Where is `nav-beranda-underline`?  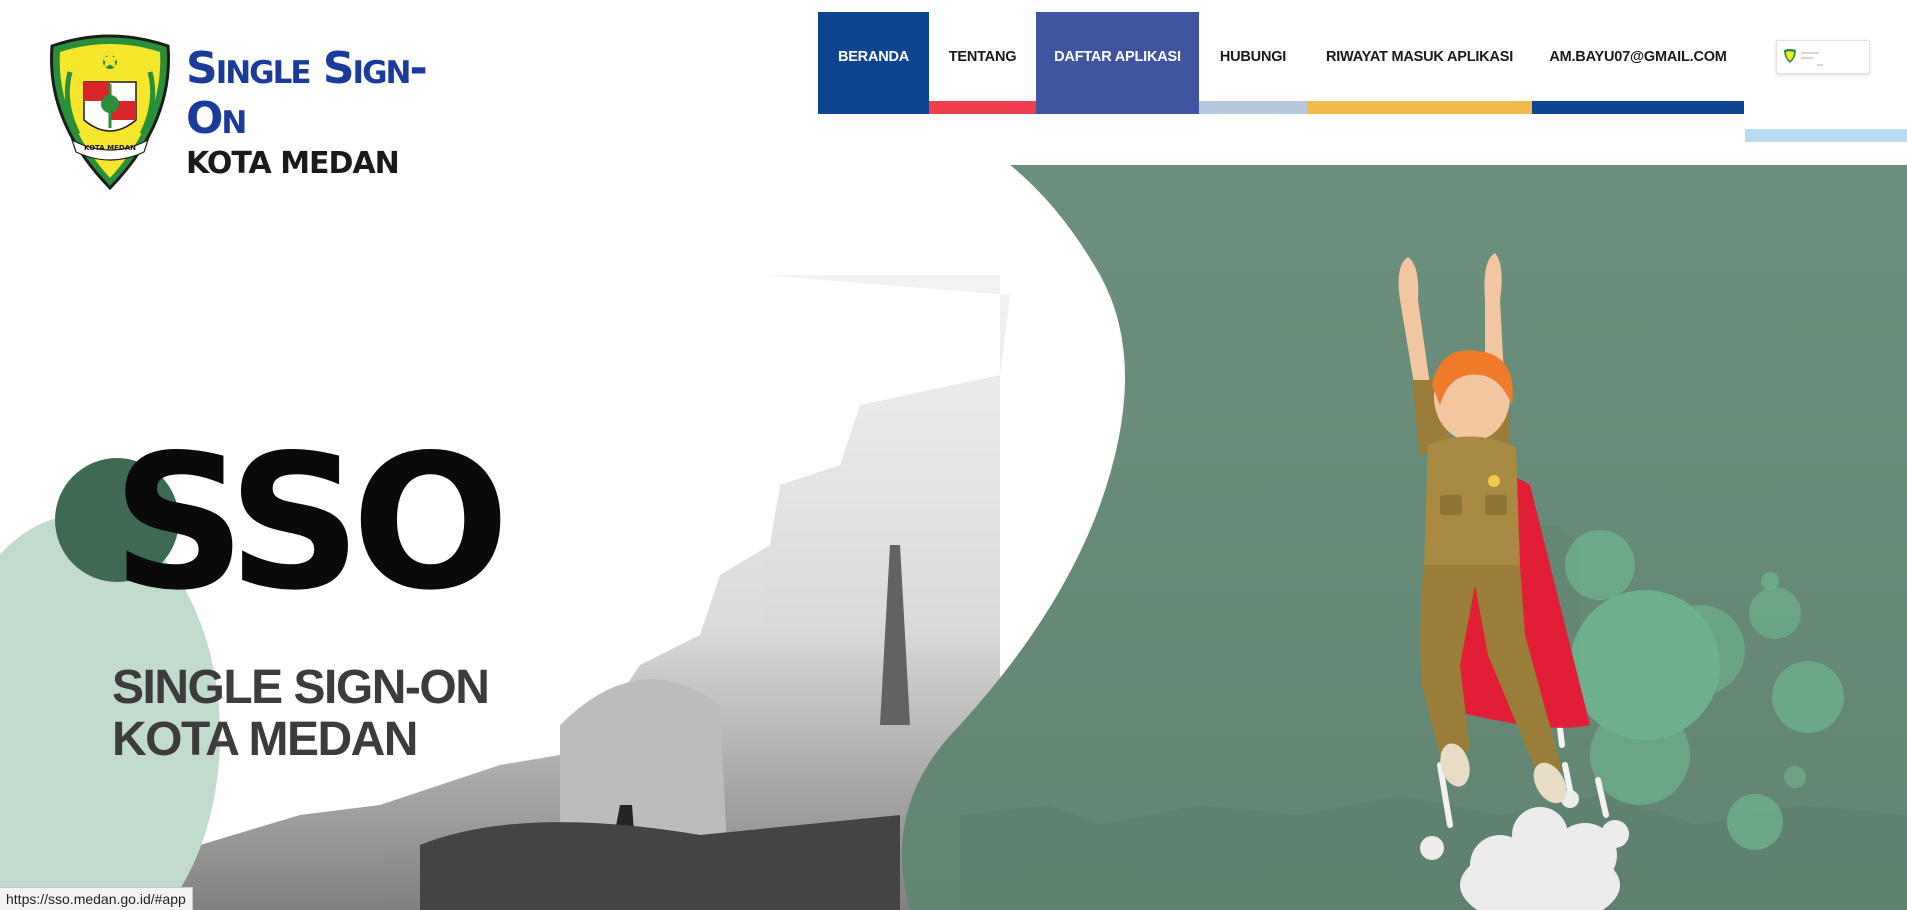
nav-beranda-underline is located at coordinates (873, 107).